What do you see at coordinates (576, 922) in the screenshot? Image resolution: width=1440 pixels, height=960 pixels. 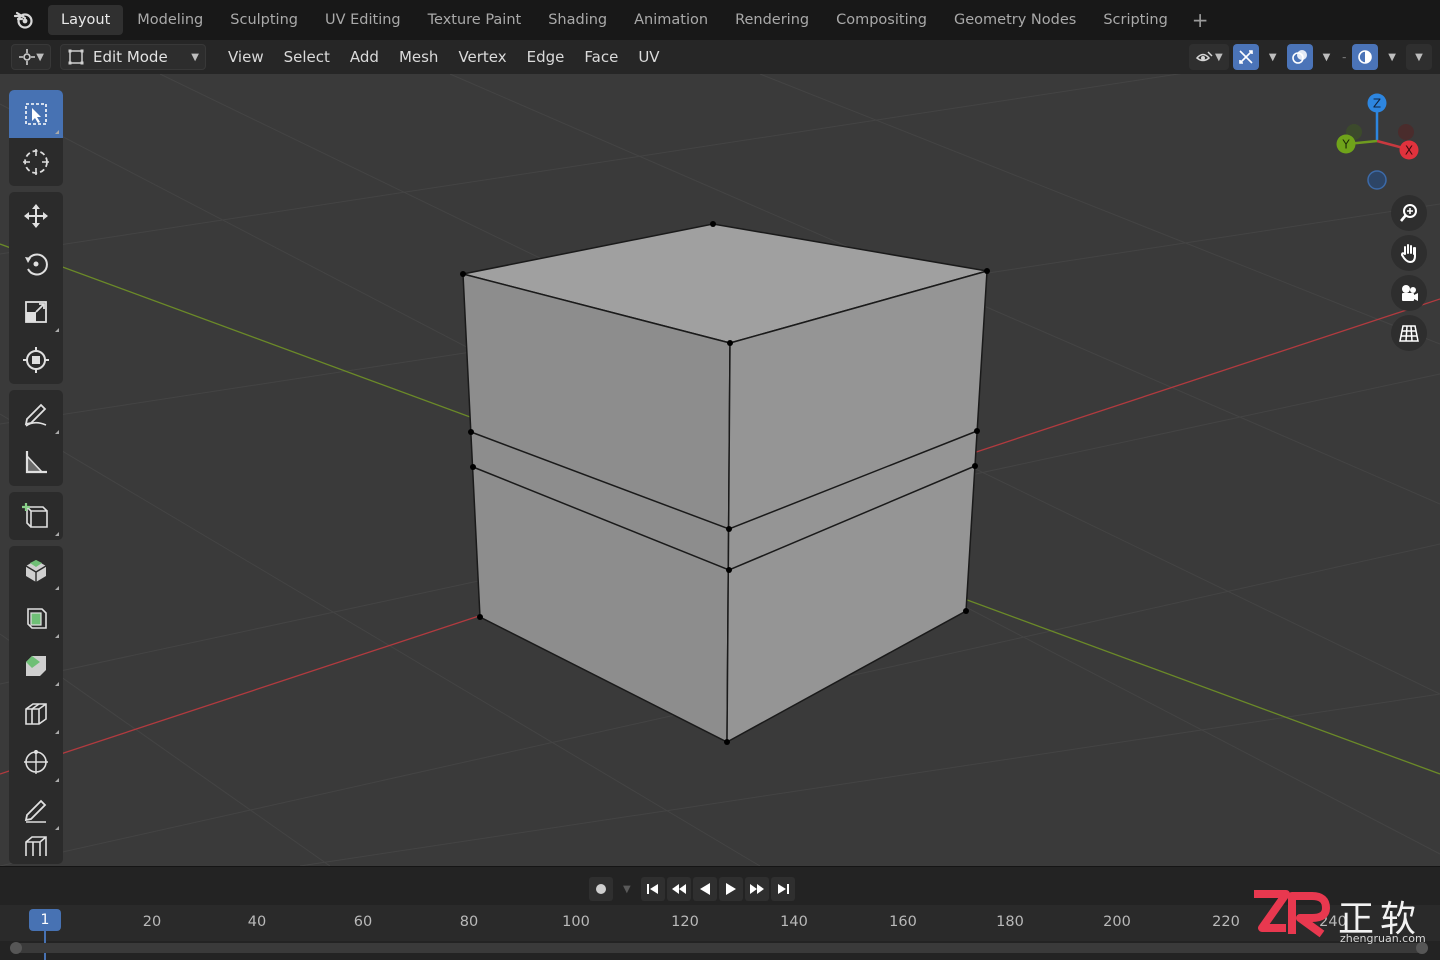 I see `tick-label: 100` at bounding box center [576, 922].